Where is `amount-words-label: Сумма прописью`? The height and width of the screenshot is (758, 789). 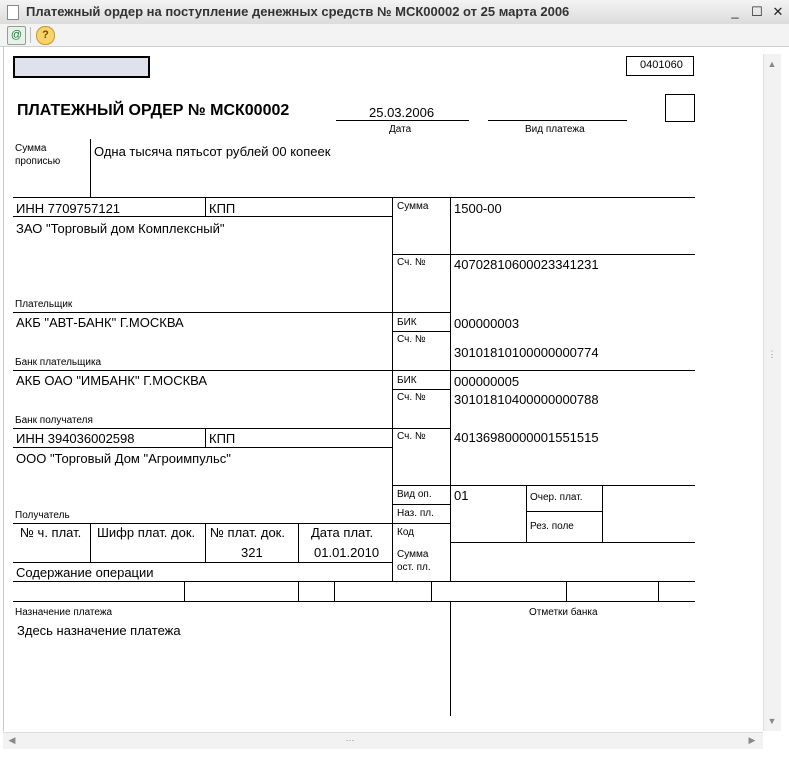
amount-words-label: Сумма прописью is located at coordinates (38, 155).